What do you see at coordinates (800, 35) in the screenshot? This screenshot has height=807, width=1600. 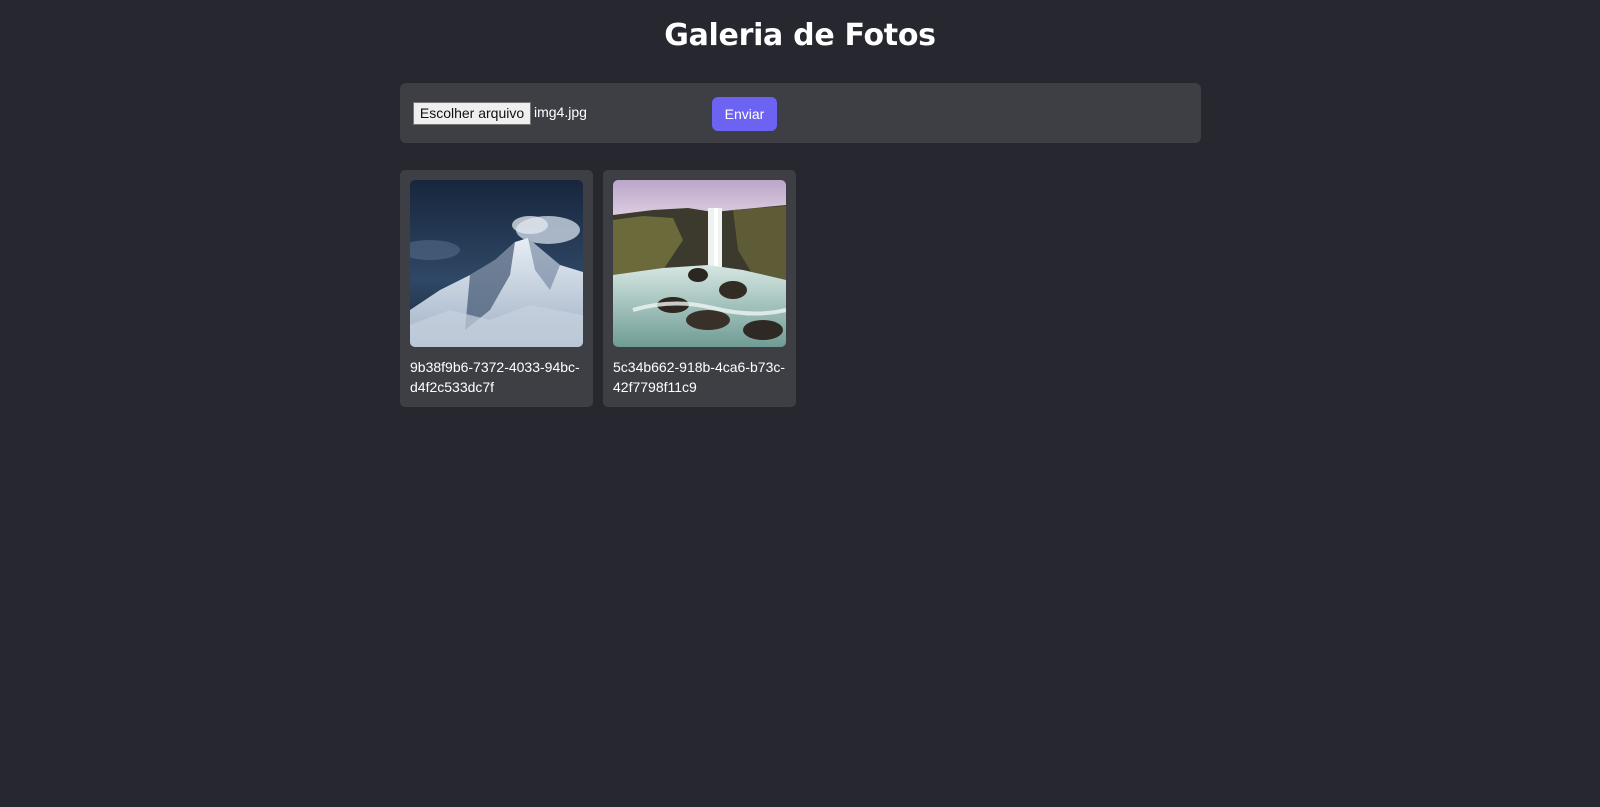 I see `page-title: Galeria de Fotos` at bounding box center [800, 35].